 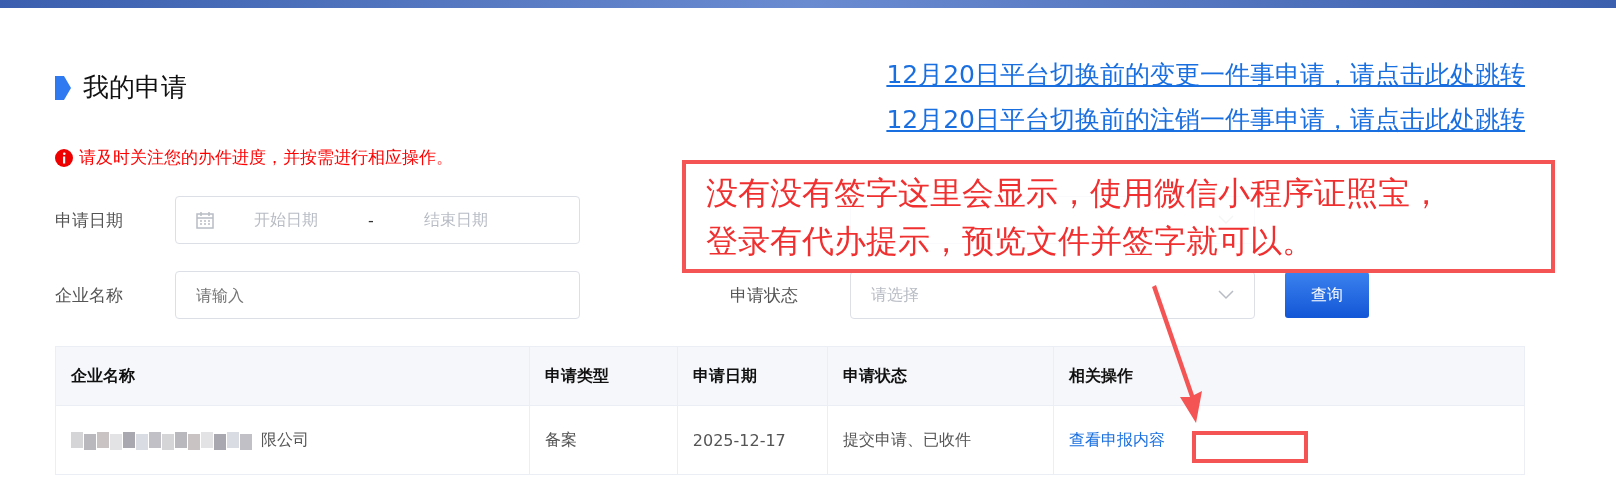 I want to click on column-header: 申请类型, so click(x=603, y=376).